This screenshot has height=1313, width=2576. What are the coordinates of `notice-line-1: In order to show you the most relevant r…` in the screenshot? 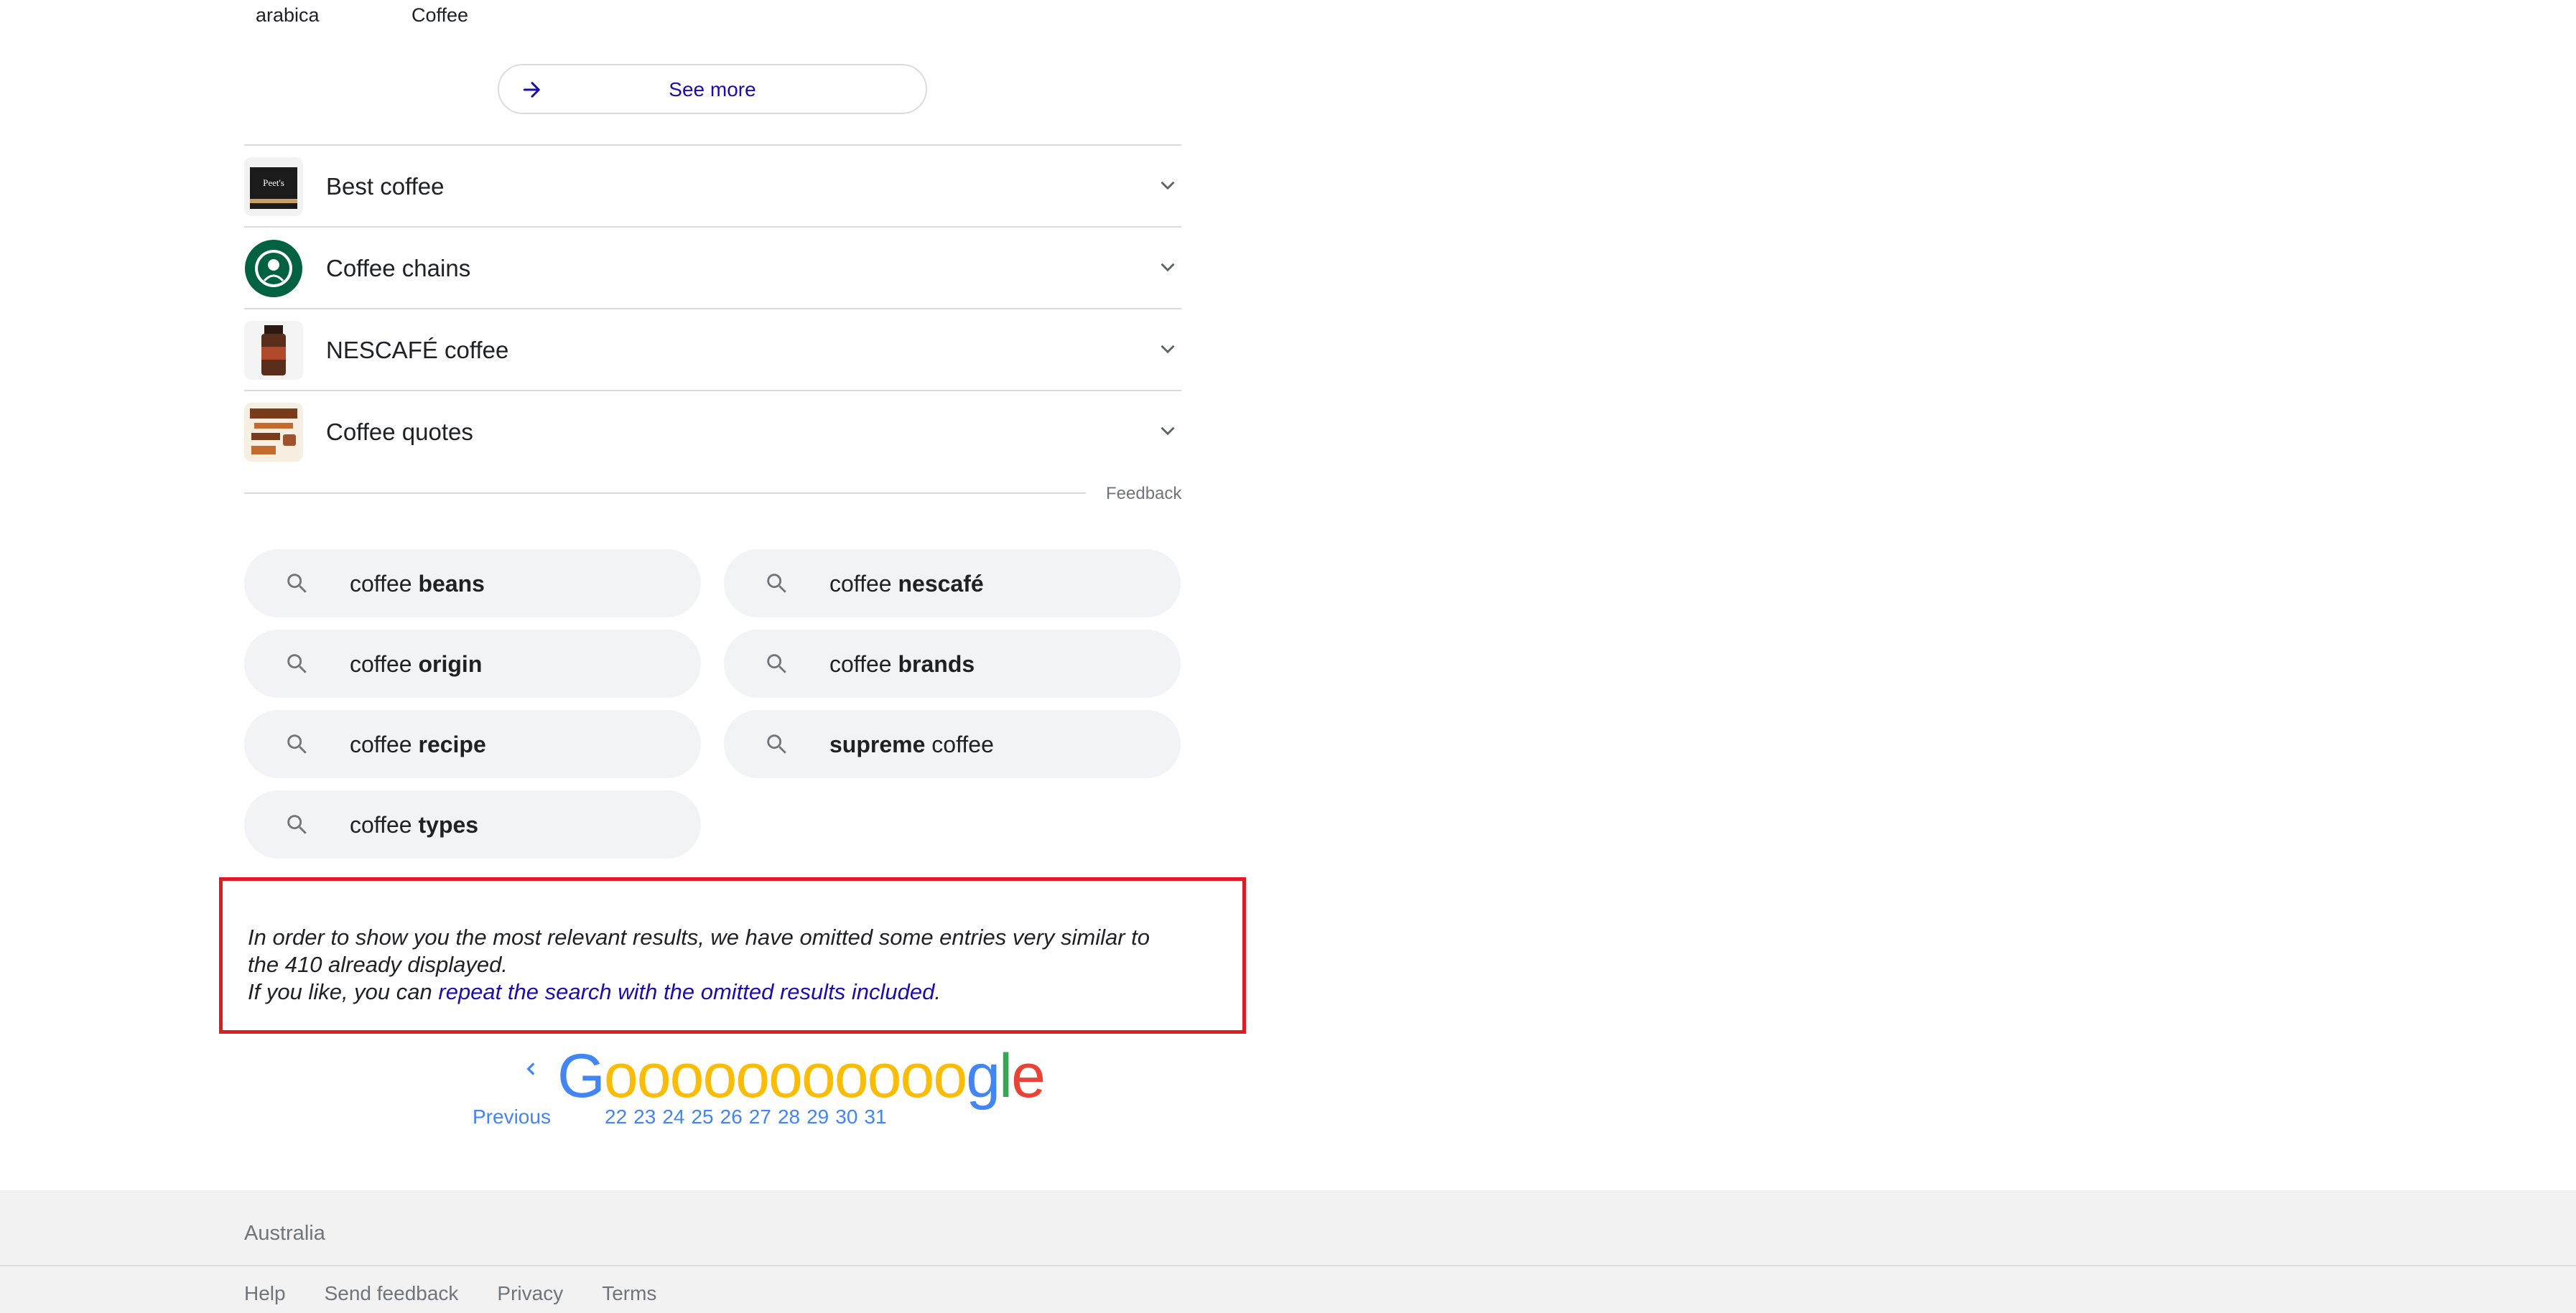 It's located at (699, 937).